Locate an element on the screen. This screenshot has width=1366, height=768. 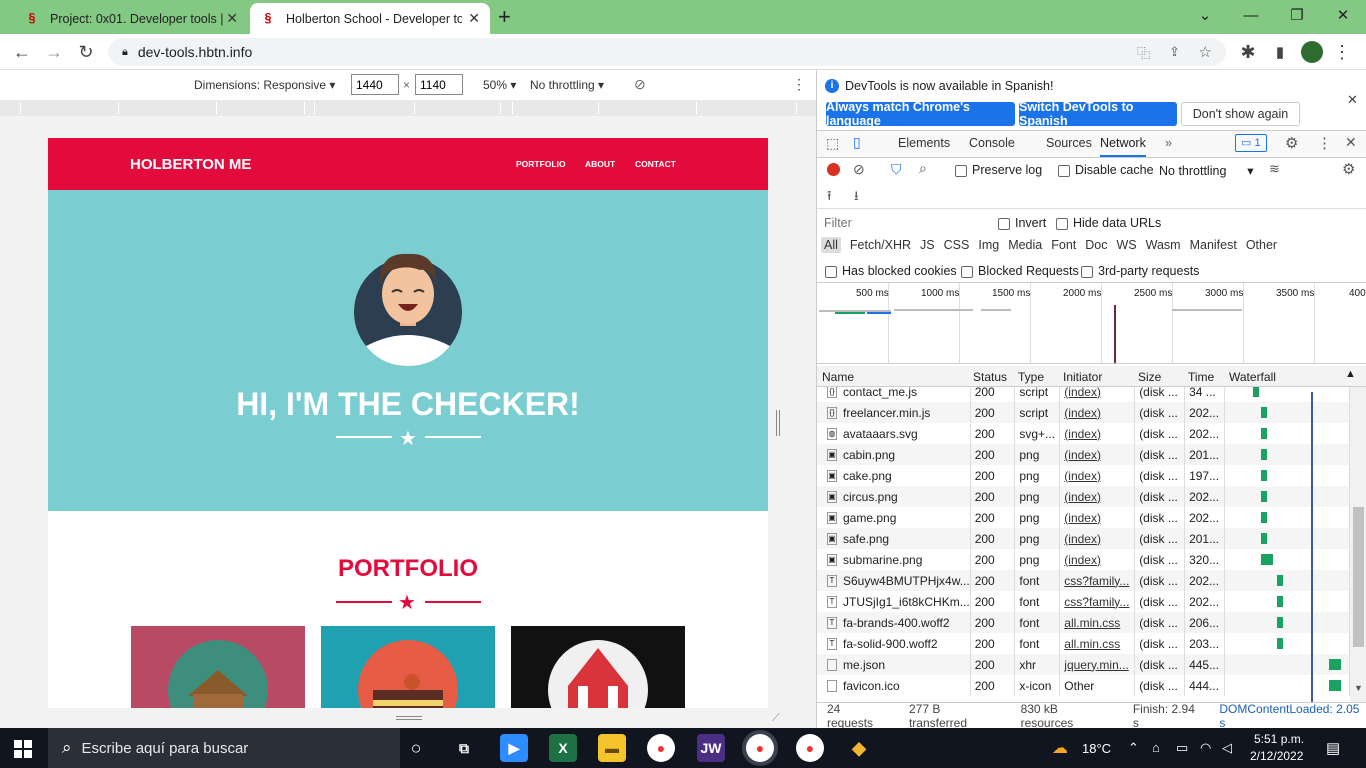
close-window-button: ✕ is located at coordinates (1343, 15).